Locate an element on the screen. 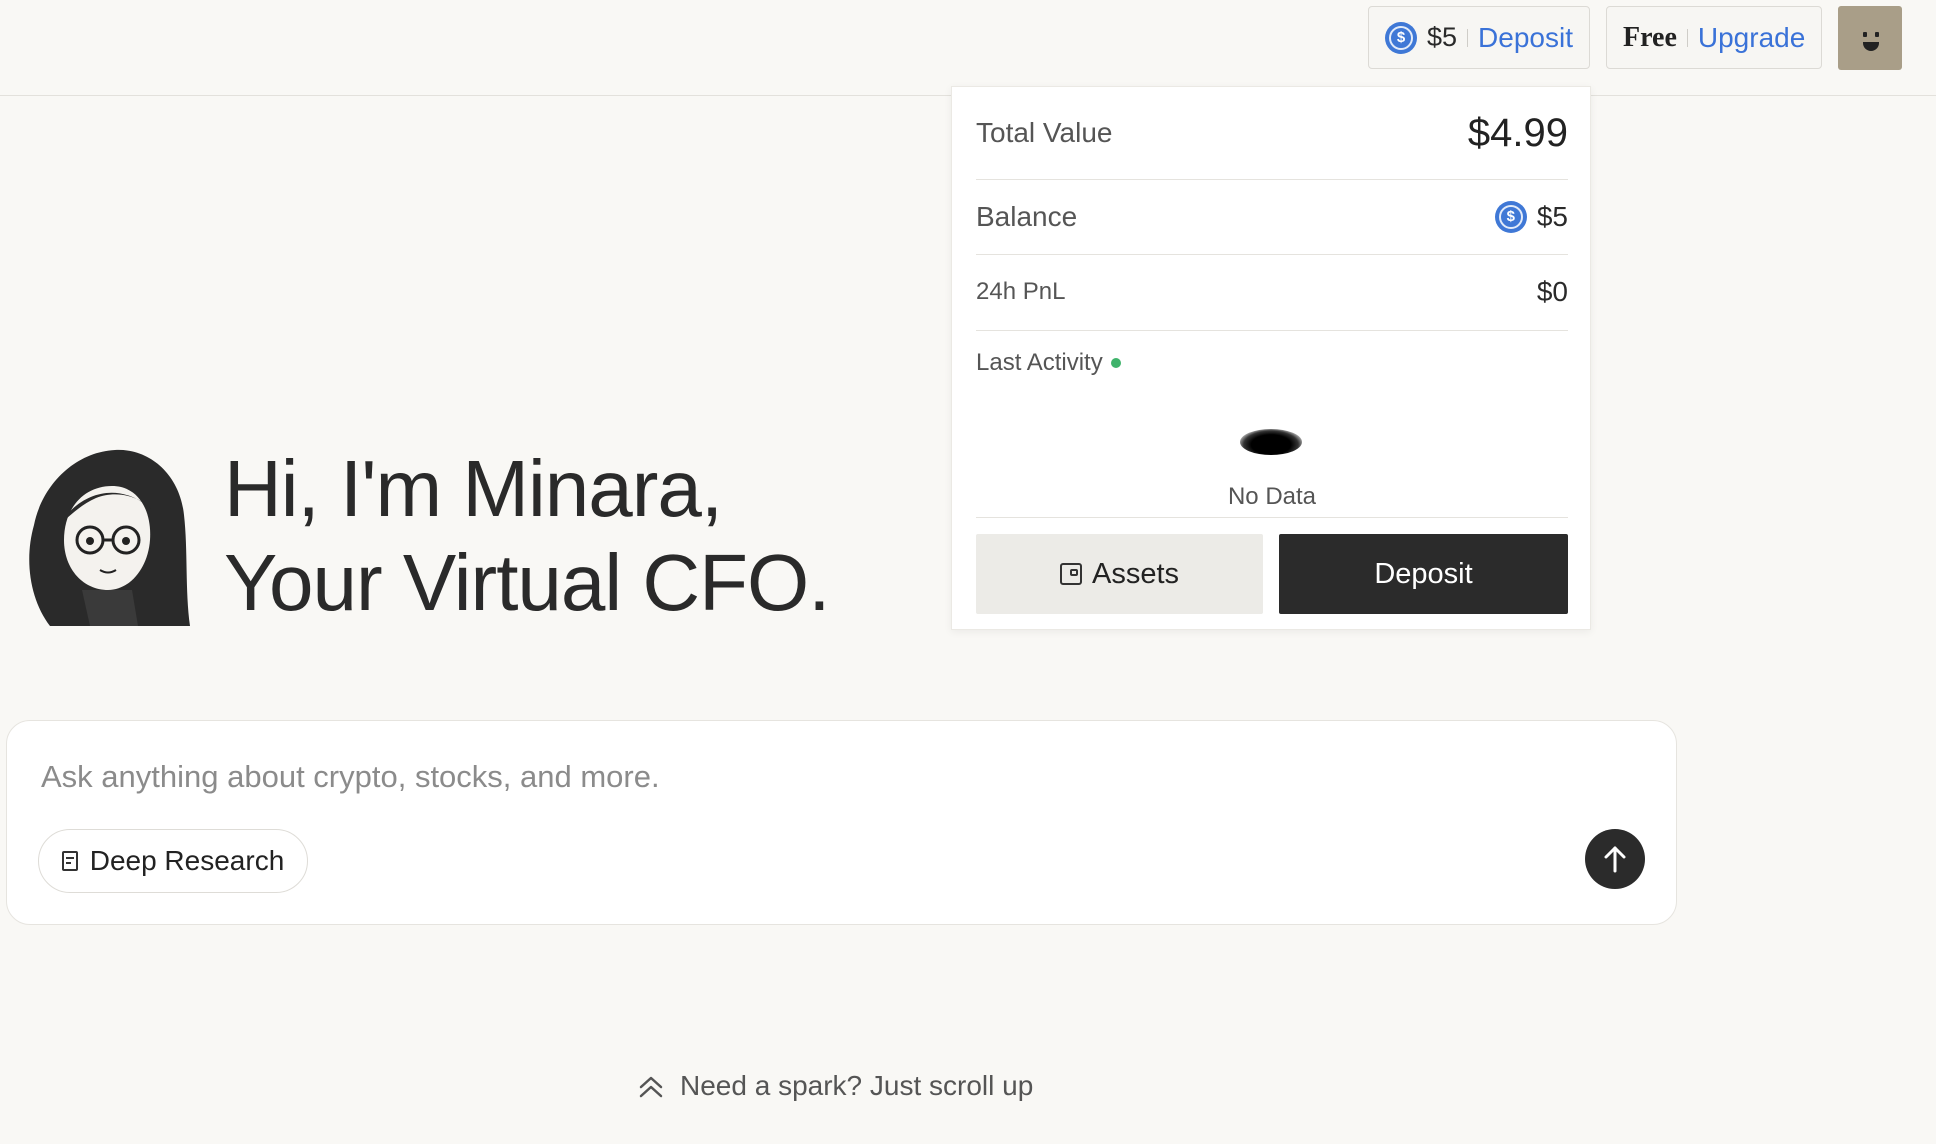 Image resolution: width=1936 pixels, height=1144 pixels. hero-line-2: Your Virtual CFO. is located at coordinates (527, 582).